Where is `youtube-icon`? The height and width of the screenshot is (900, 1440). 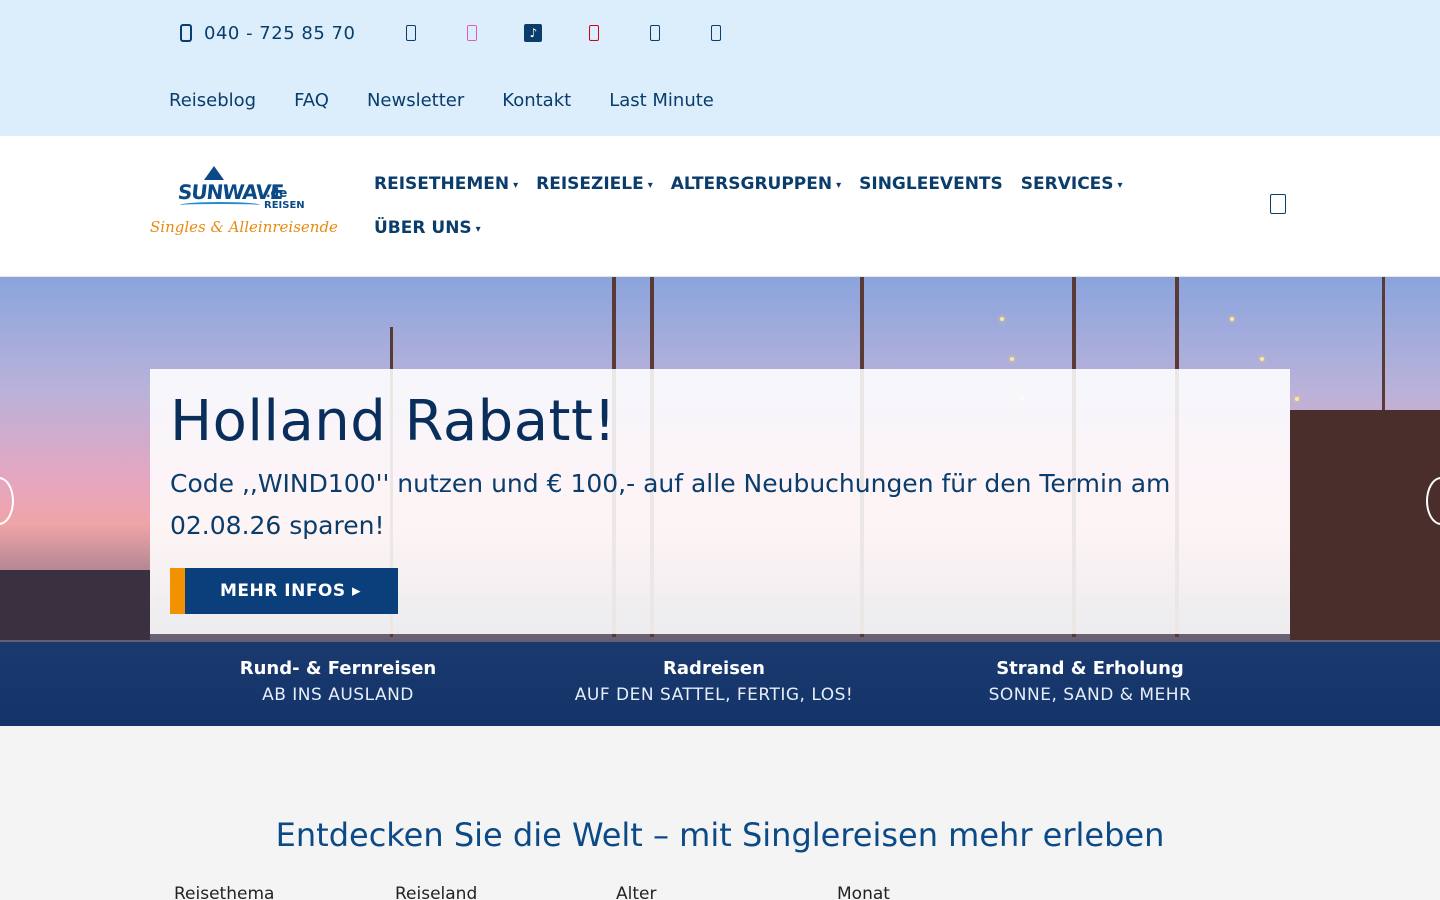 youtube-icon is located at coordinates (716, 33).